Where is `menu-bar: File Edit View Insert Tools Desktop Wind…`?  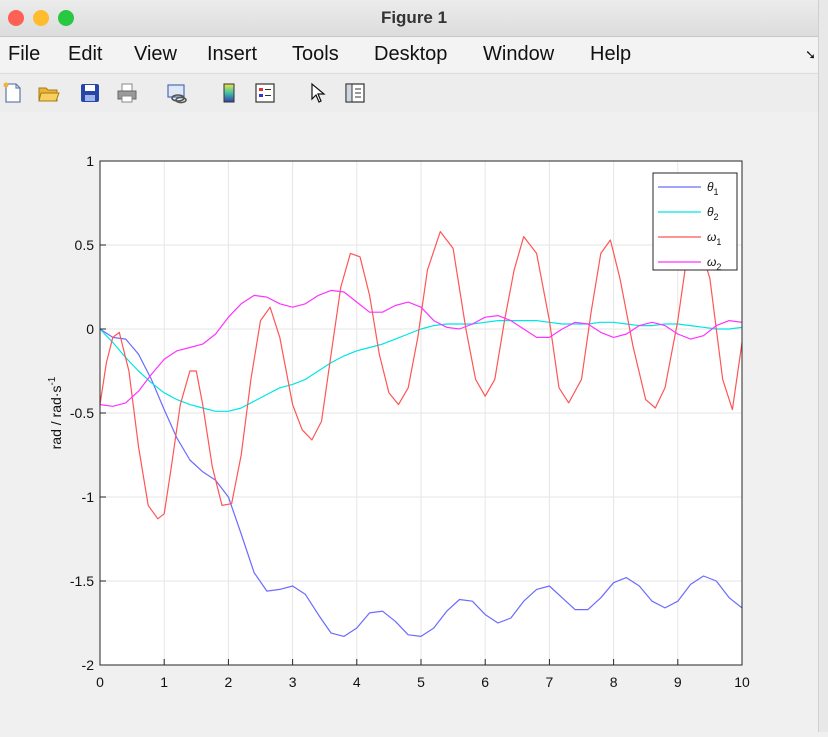 menu-bar: File Edit View Insert Tools Desktop Wind… is located at coordinates (414, 54).